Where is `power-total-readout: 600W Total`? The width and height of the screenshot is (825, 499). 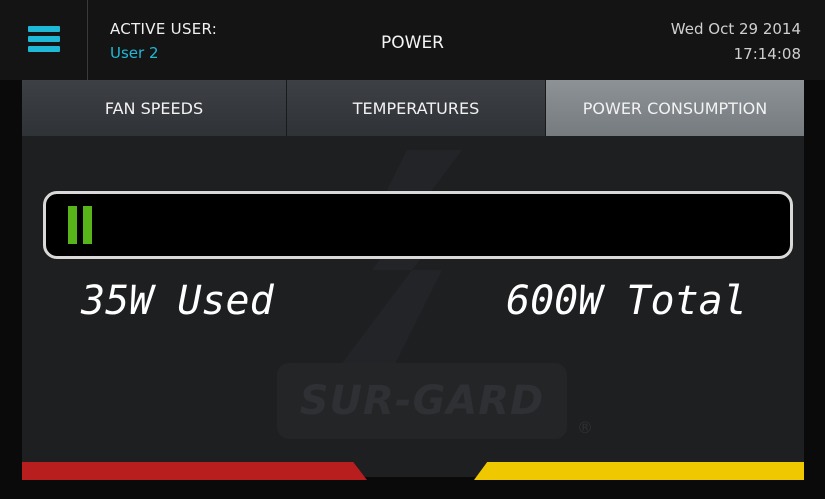 power-total-readout: 600W Total is located at coordinates (626, 301).